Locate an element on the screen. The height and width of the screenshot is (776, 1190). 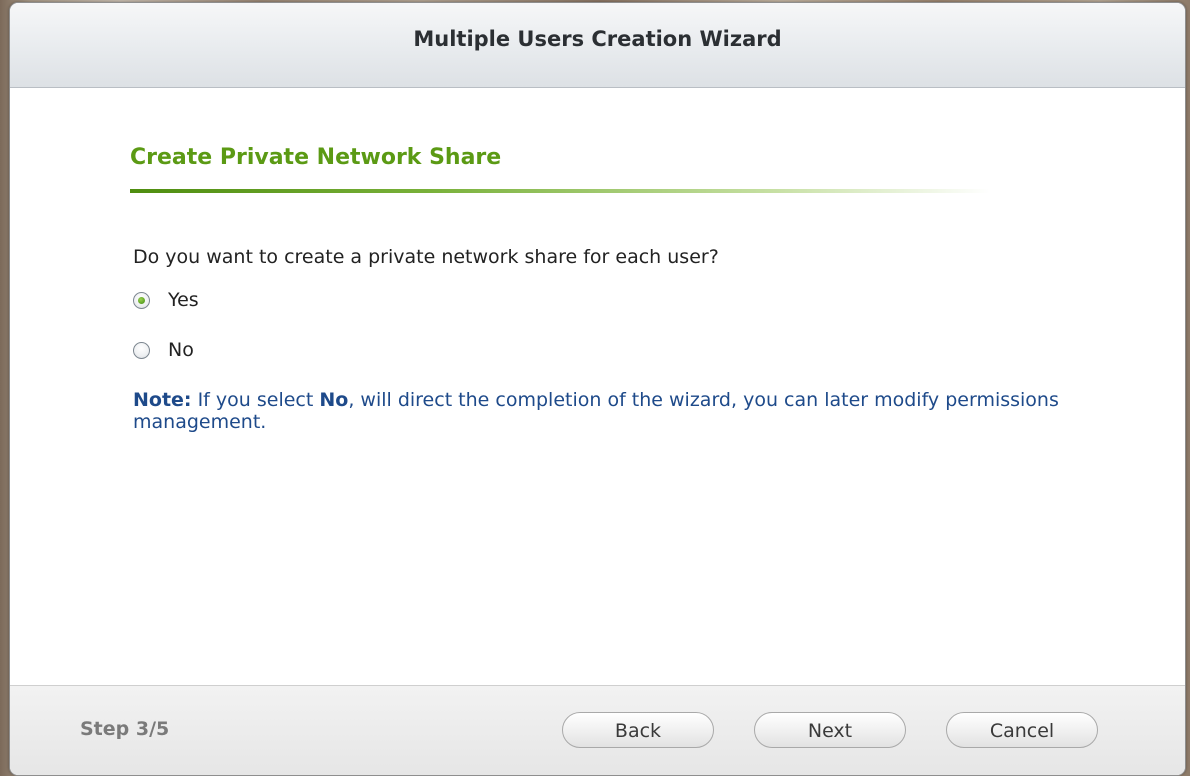
back-button: Back is located at coordinates (638, 730).